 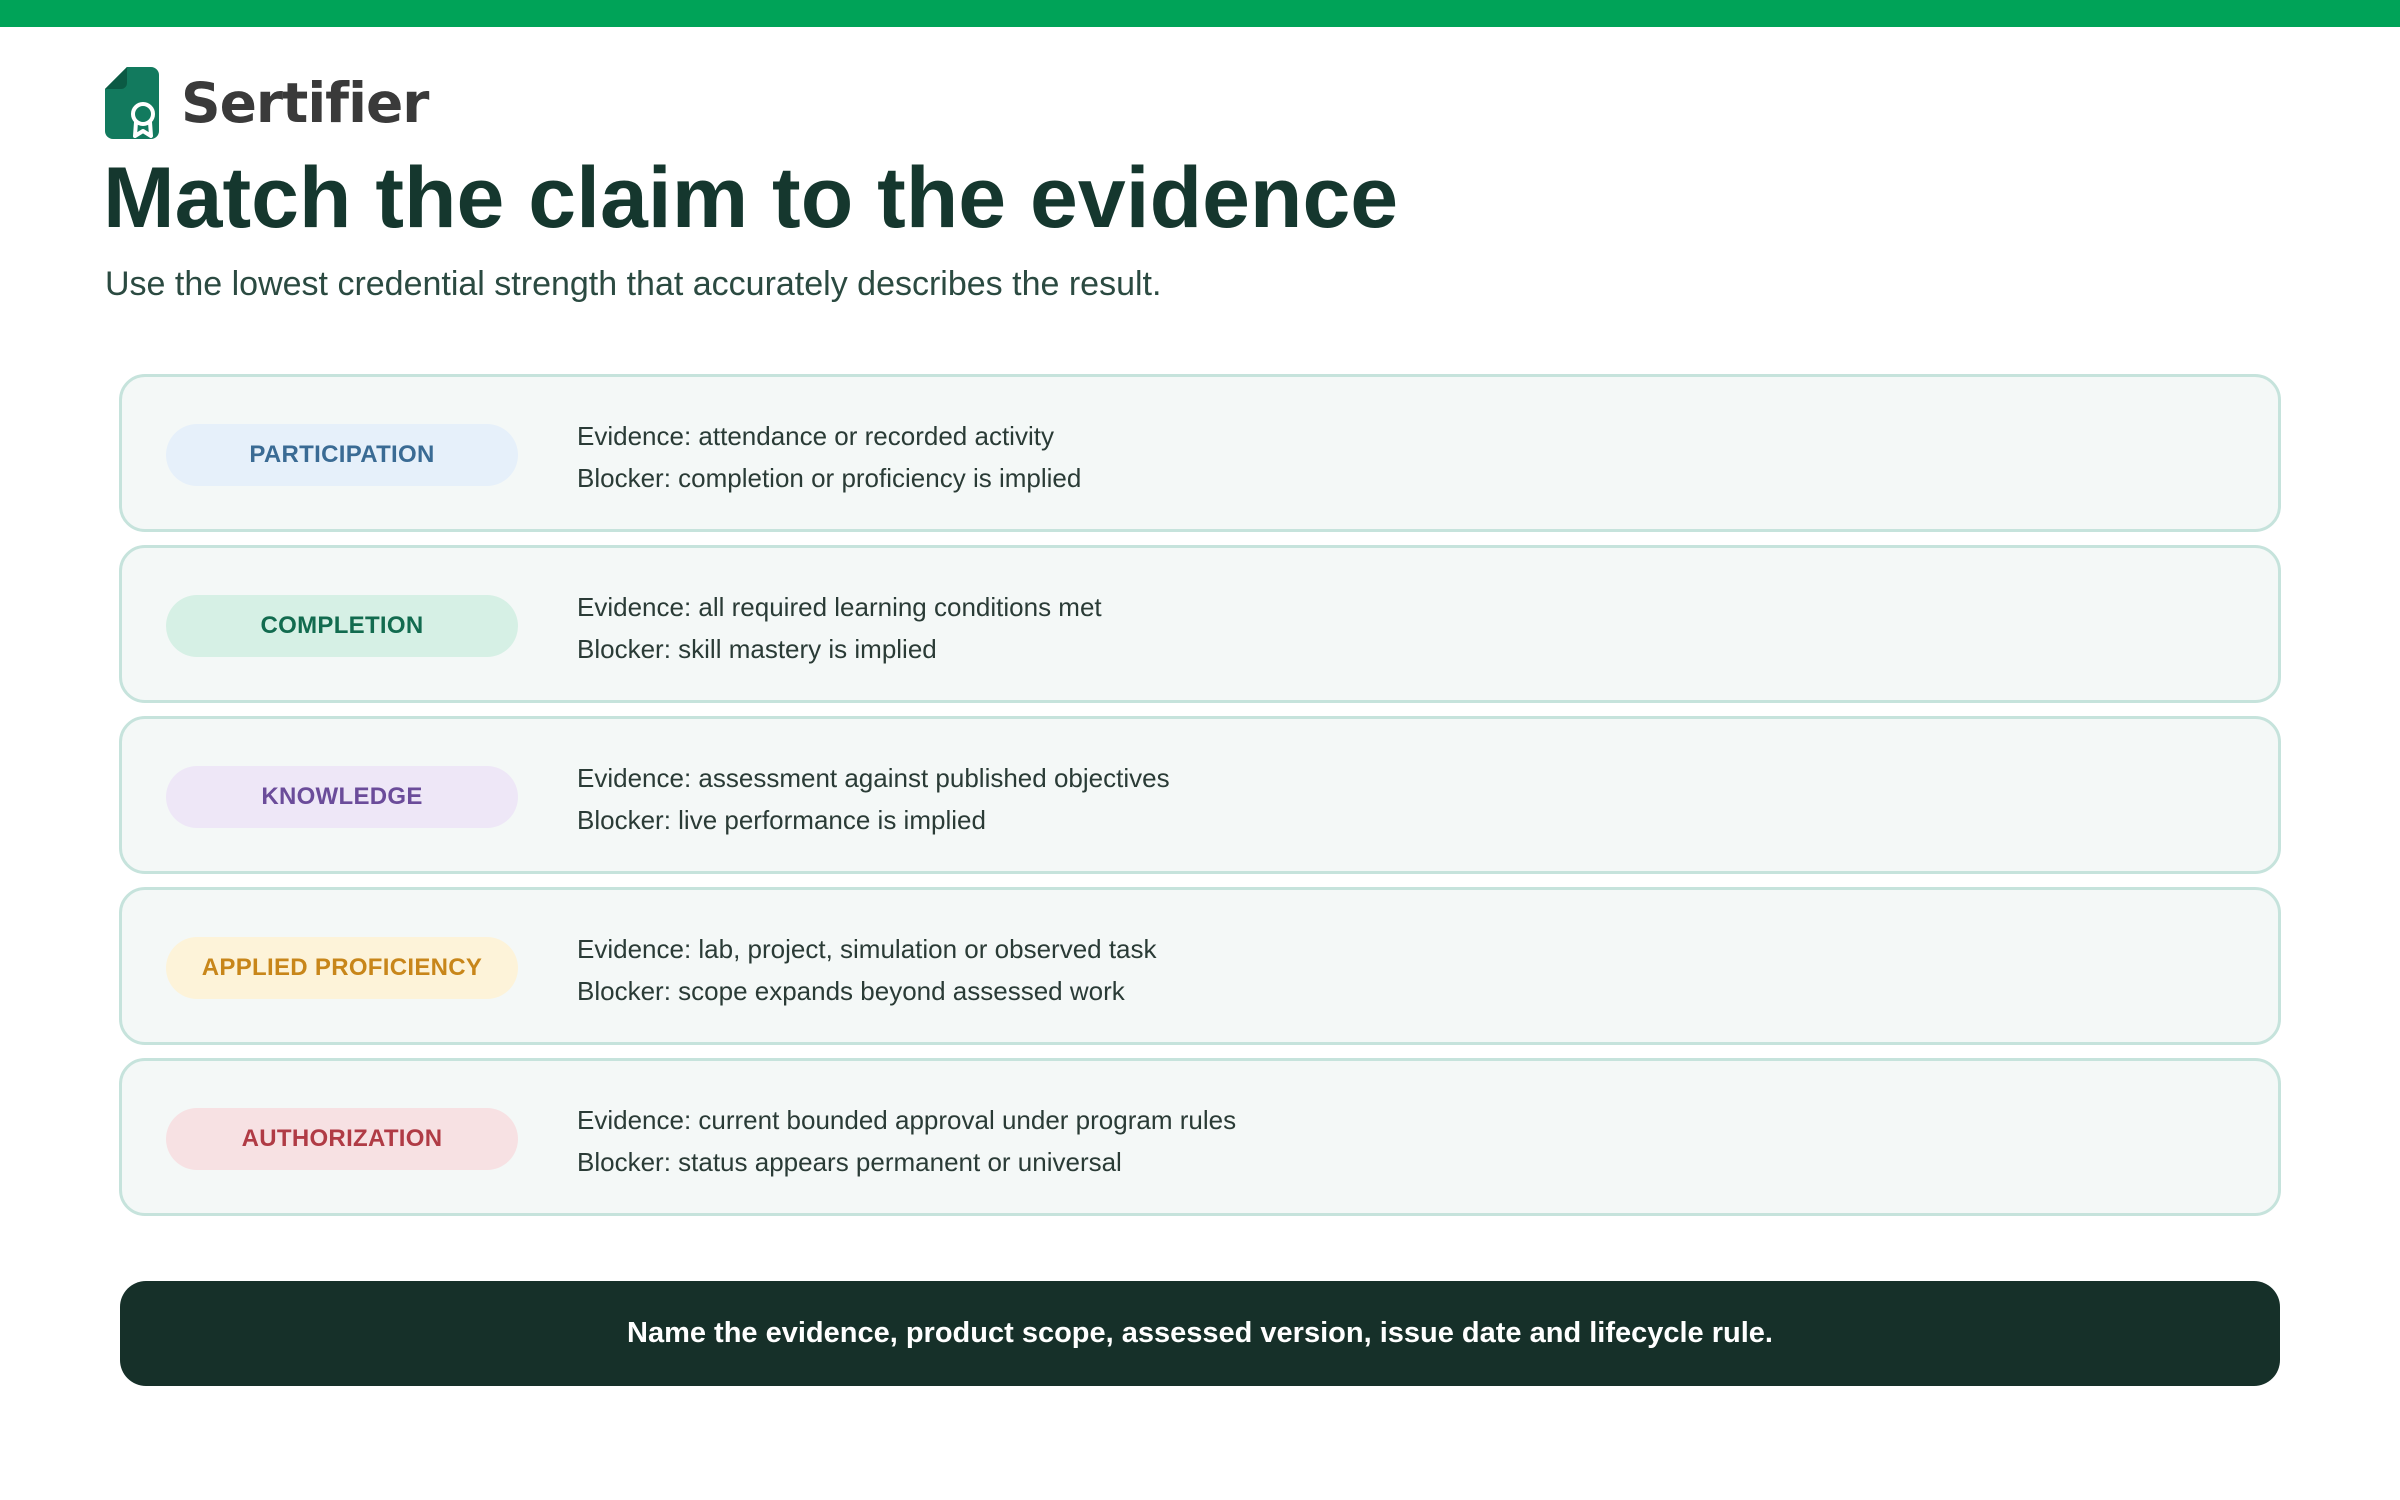 I want to click on brand: Sertifier, so click(x=267, y=103).